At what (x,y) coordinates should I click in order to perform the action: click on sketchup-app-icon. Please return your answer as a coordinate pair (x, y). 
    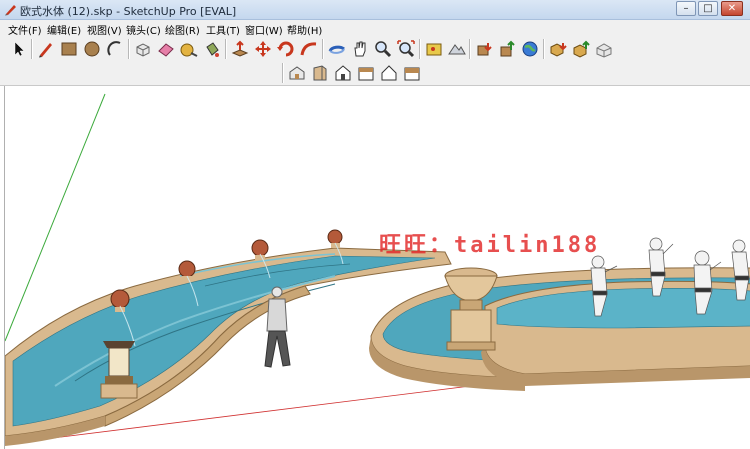
    Looking at the image, I should click on (10, 10).